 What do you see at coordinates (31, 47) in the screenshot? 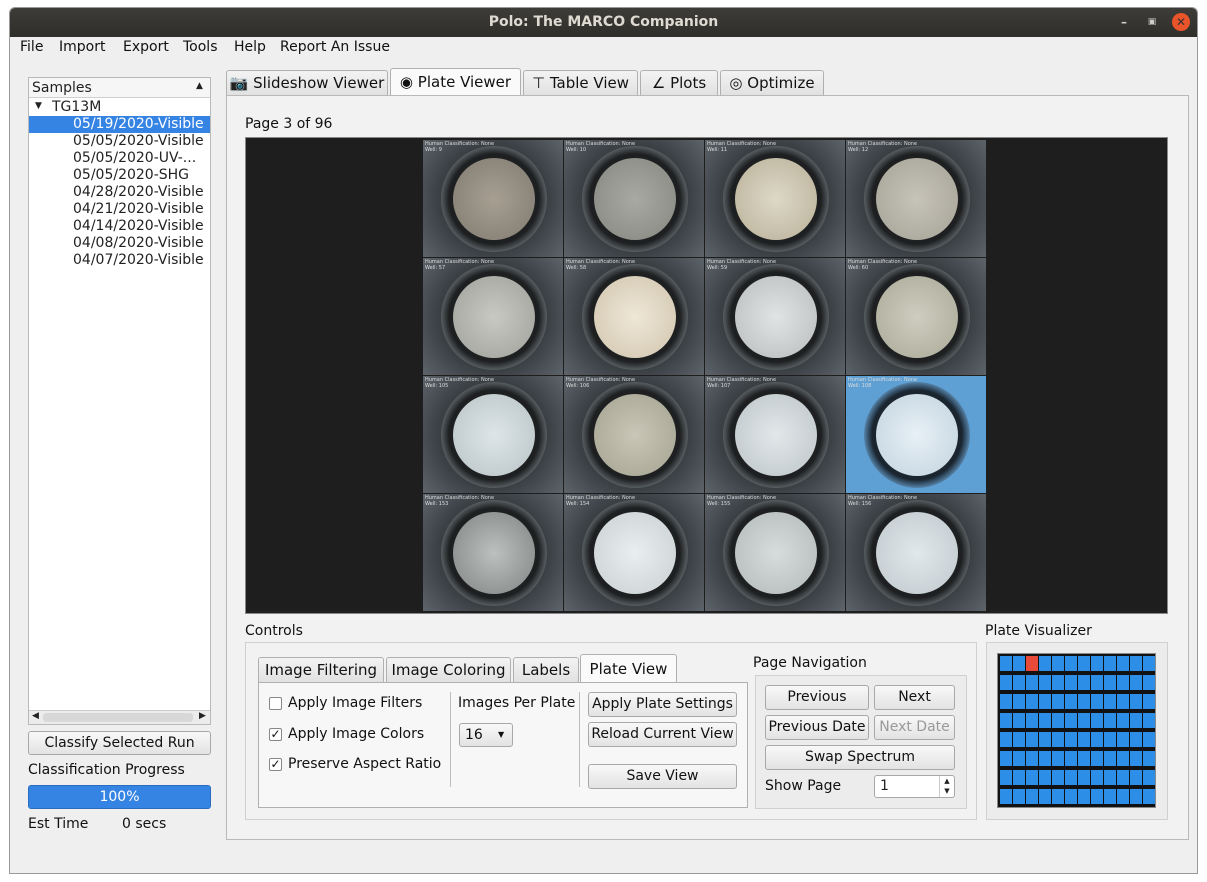
I see `menu-file: File` at bounding box center [31, 47].